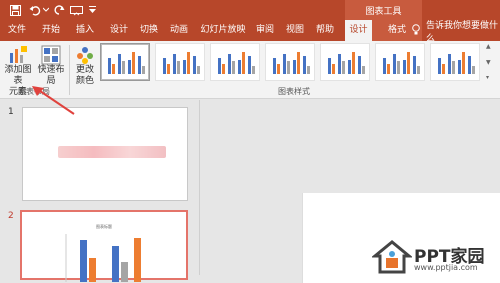 This screenshot has width=500, height=283. What do you see at coordinates (53, 100) in the screenshot?
I see `arrow-annotation-icon` at bounding box center [53, 100].